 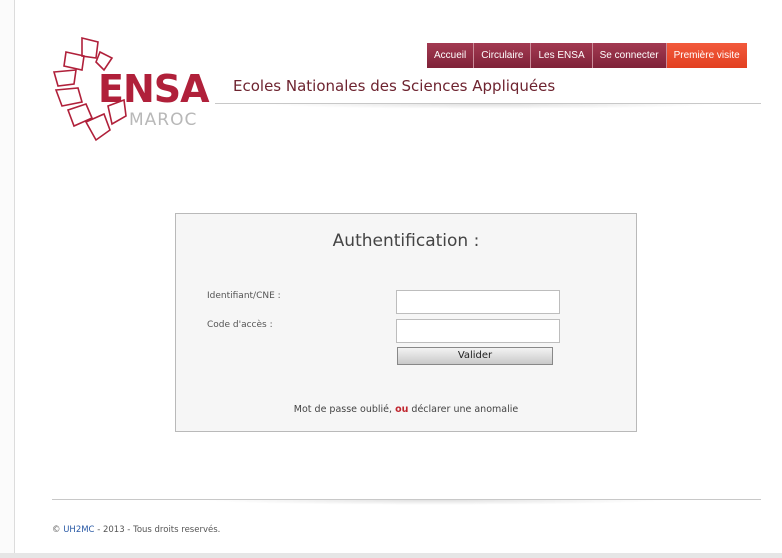 I want to click on window-bottom-edge, so click(x=391, y=555).